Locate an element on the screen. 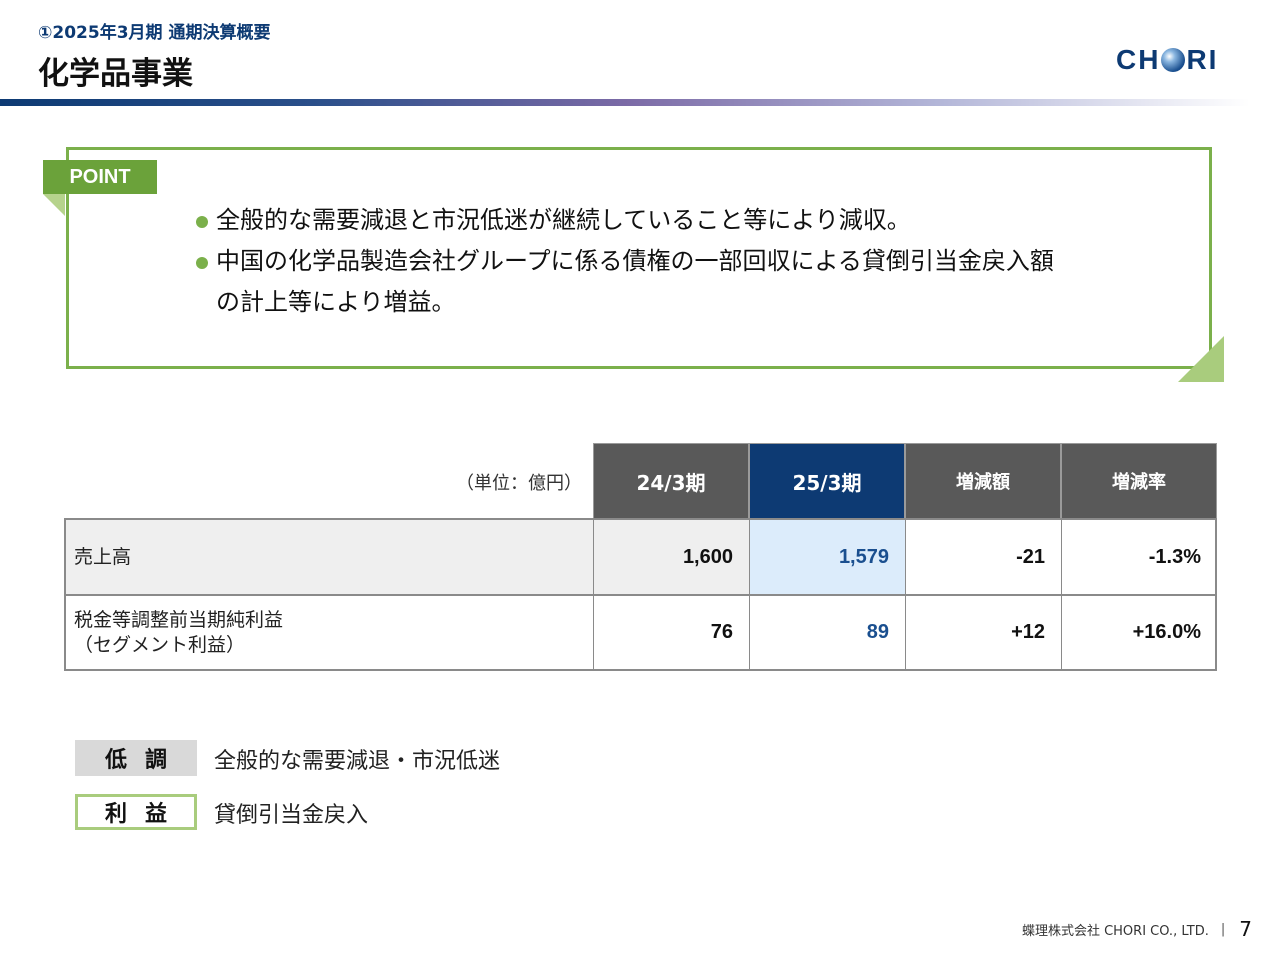 The image size is (1280, 960). row-label-text: 売上高 is located at coordinates (103, 556).